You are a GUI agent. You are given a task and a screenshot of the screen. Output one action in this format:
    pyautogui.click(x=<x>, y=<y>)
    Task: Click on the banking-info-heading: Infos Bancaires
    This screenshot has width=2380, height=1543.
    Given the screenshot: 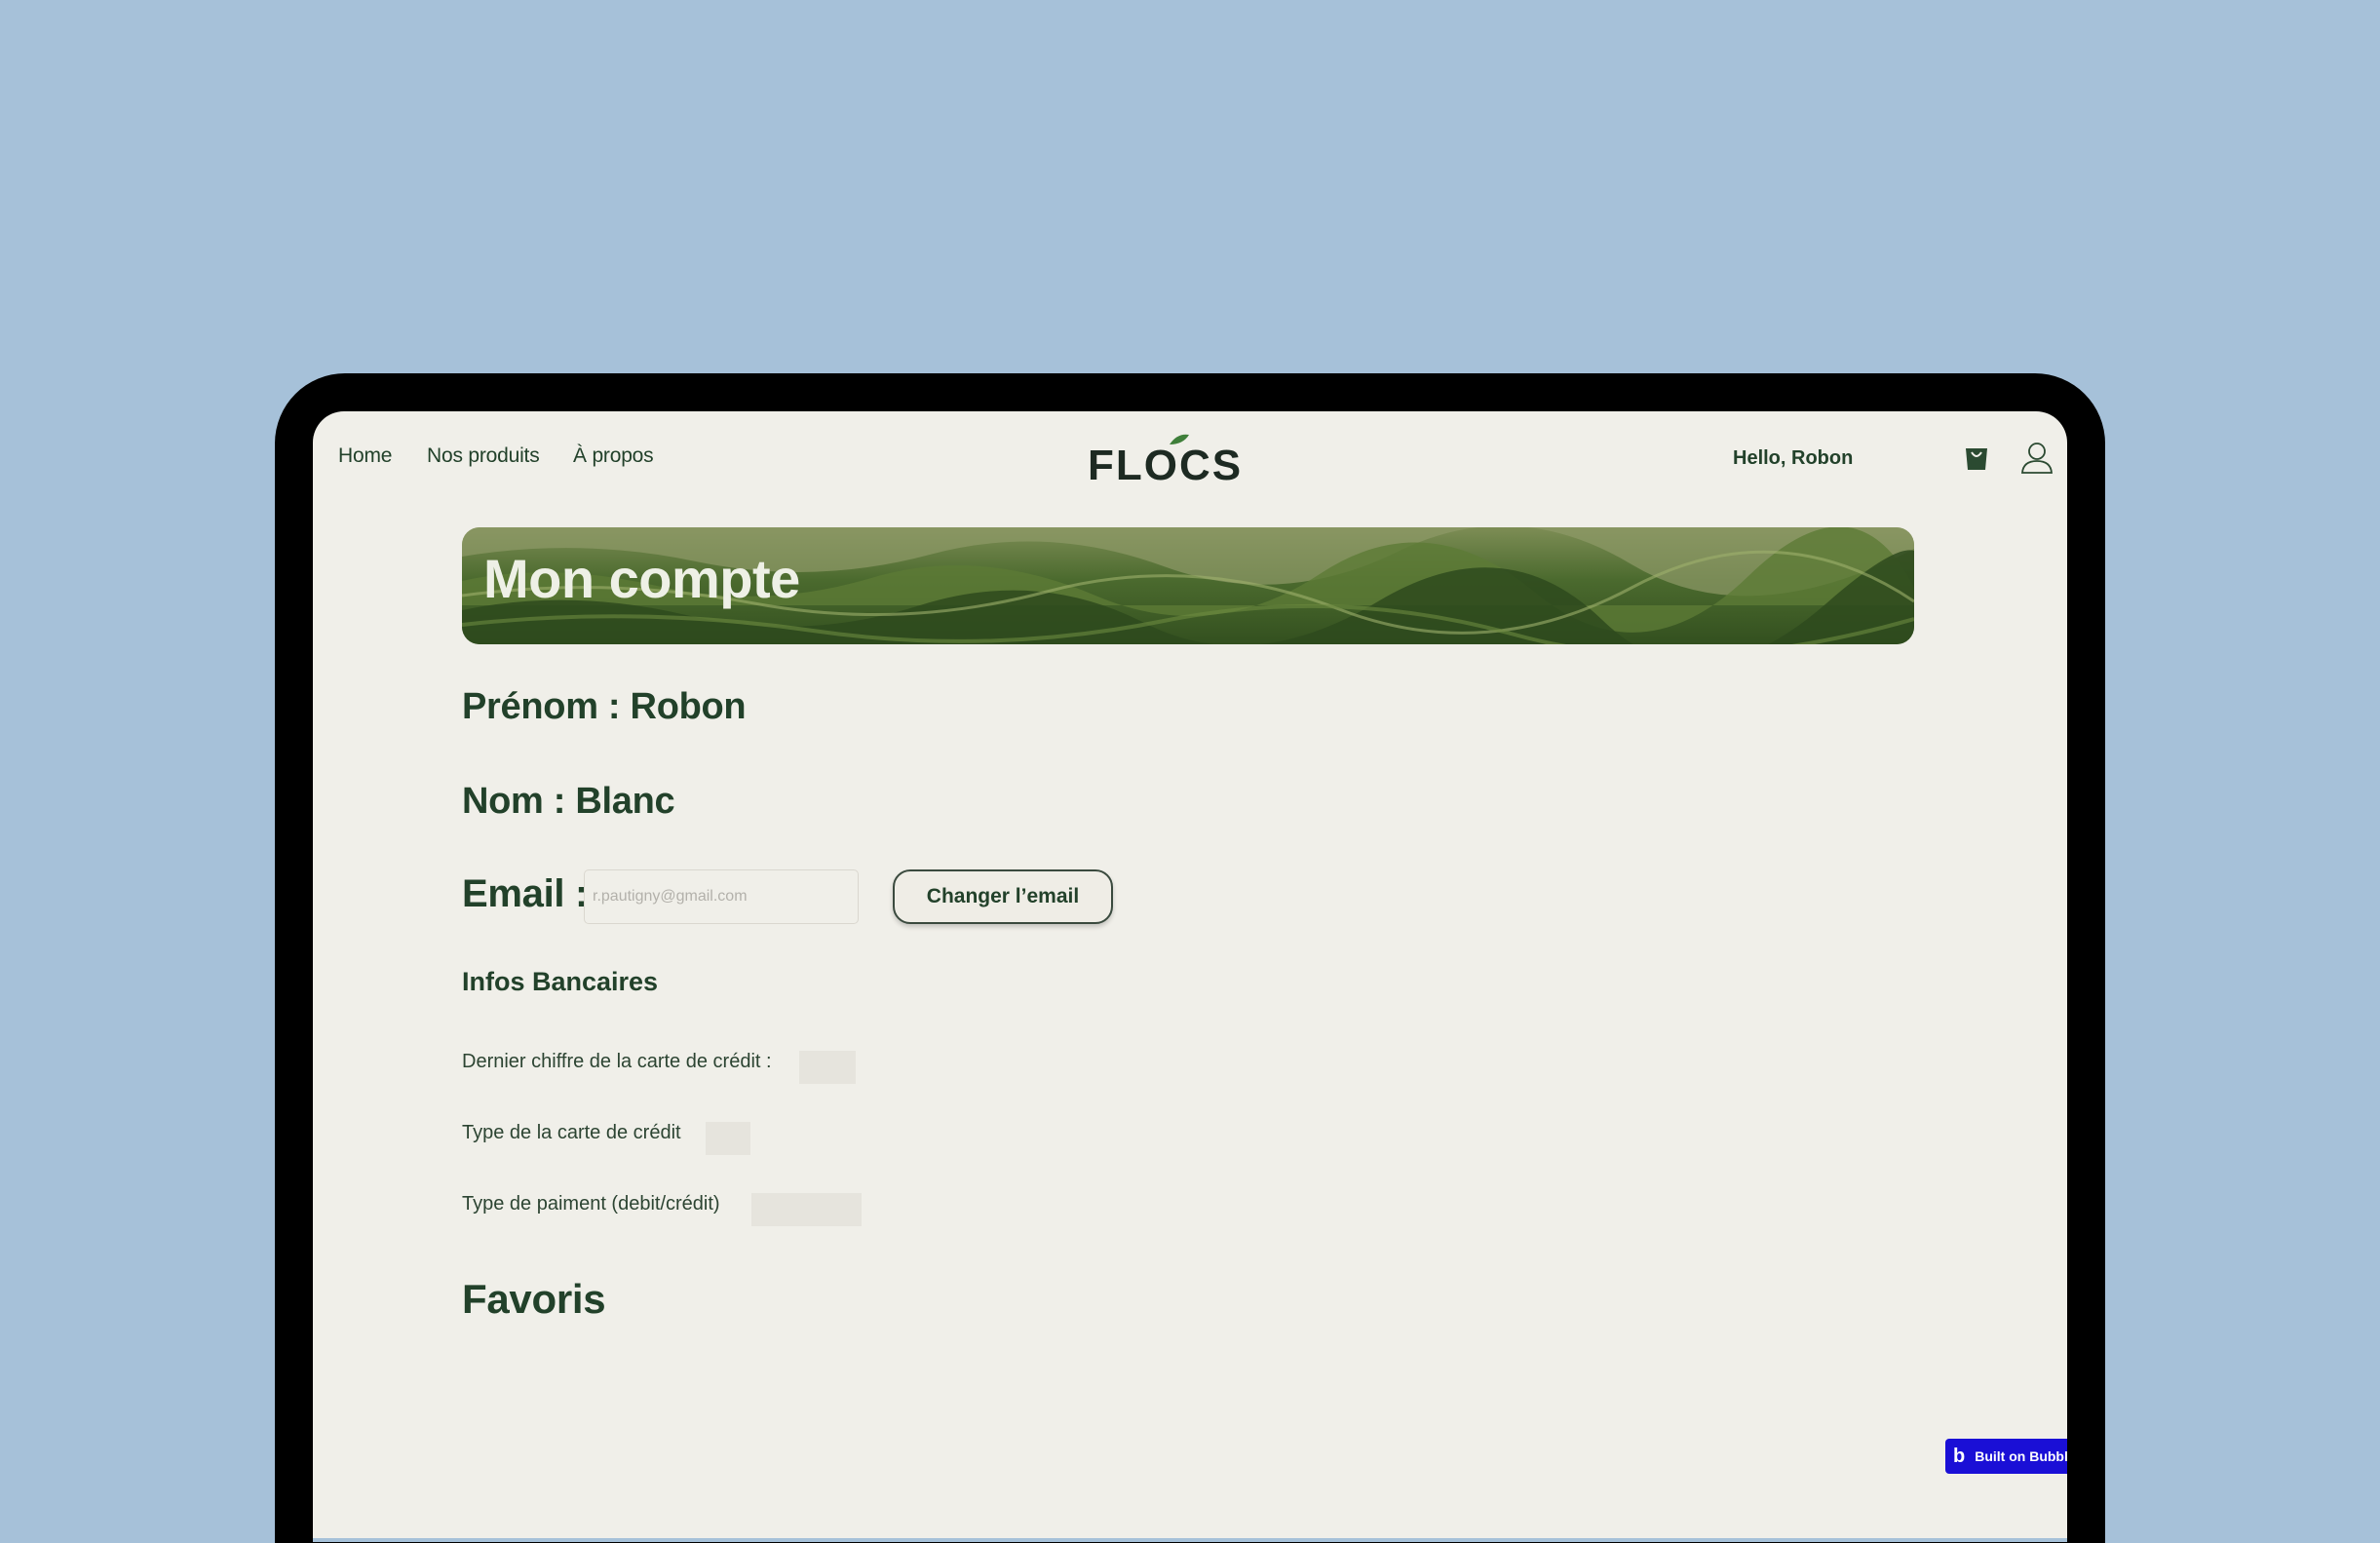 What is the action you would take?
    pyautogui.click(x=560, y=982)
    